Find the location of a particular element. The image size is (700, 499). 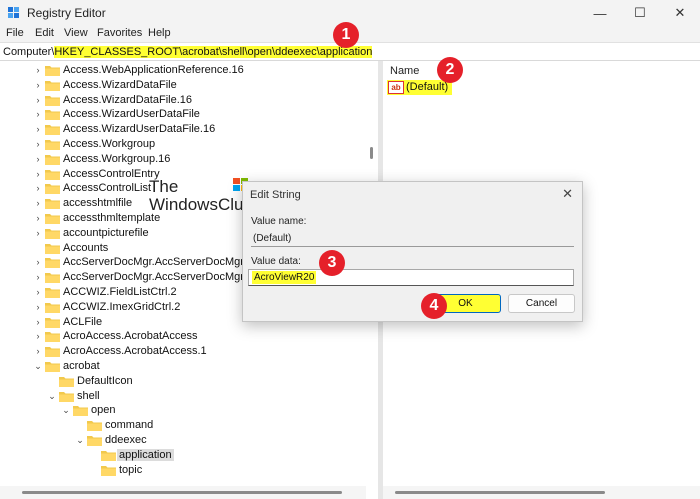

tree-item: DefaultIcon is located at coordinates (180, 381).